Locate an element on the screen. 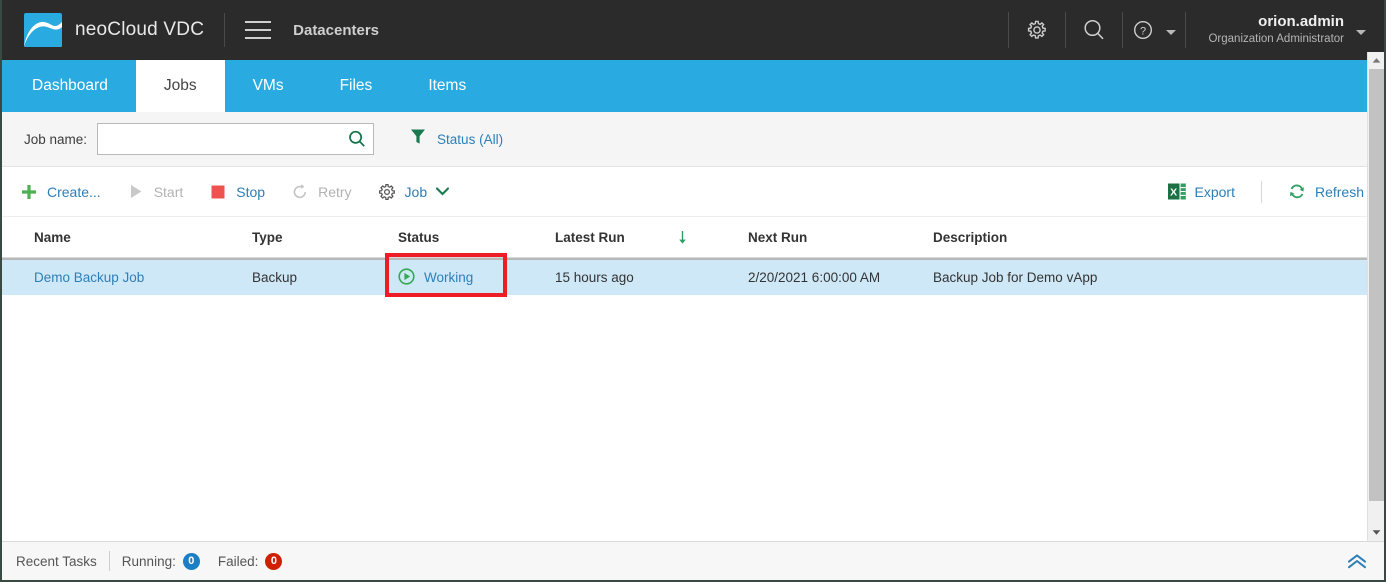 The image size is (1386, 582). export-button-label: Export is located at coordinates (1214, 191).